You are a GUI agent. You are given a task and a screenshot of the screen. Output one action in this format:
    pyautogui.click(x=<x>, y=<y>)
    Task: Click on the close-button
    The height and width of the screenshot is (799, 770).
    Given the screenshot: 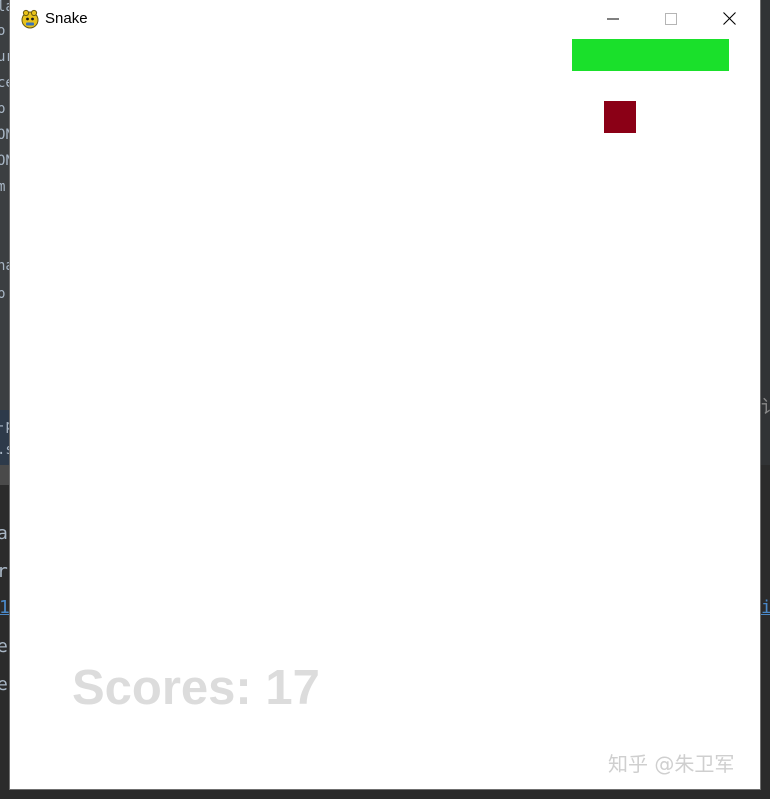 What is the action you would take?
    pyautogui.click(x=729, y=19)
    